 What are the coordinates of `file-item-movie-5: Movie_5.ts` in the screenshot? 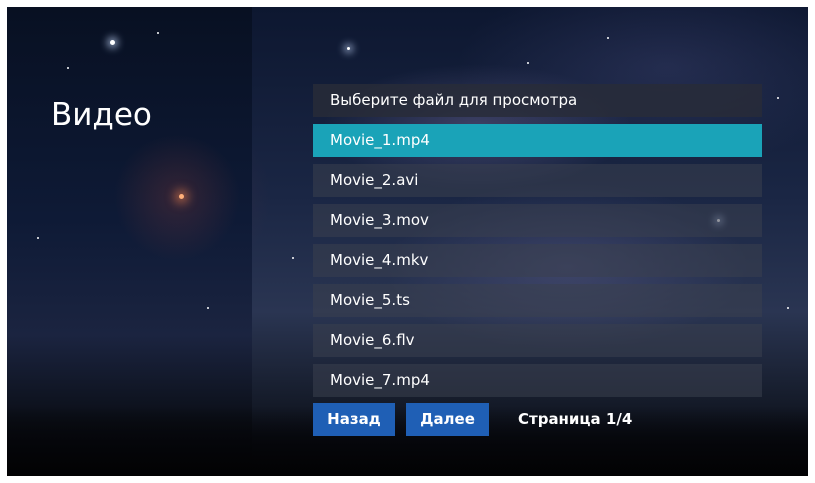 It's located at (537, 300).